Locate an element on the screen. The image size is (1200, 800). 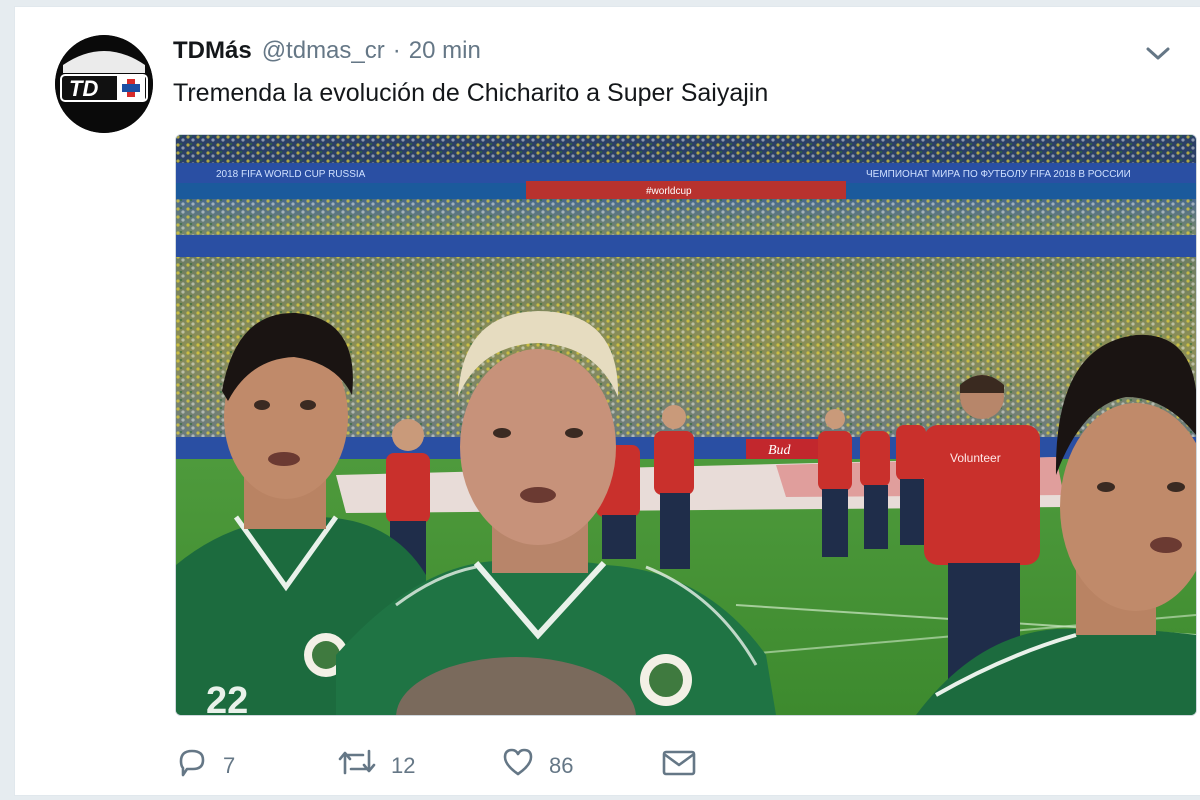
chevron-down-icon is located at coordinates (1158, 53).